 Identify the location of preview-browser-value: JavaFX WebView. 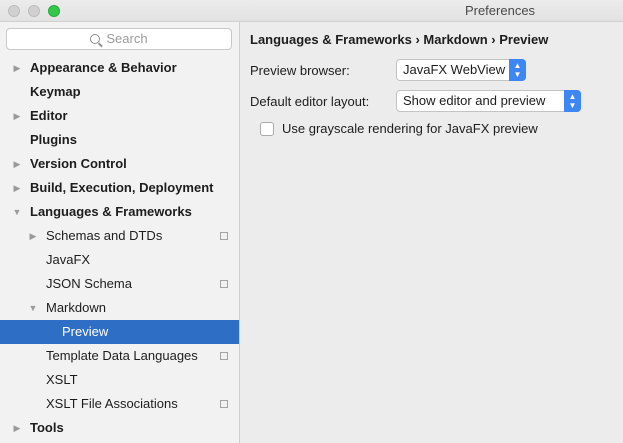
(454, 69).